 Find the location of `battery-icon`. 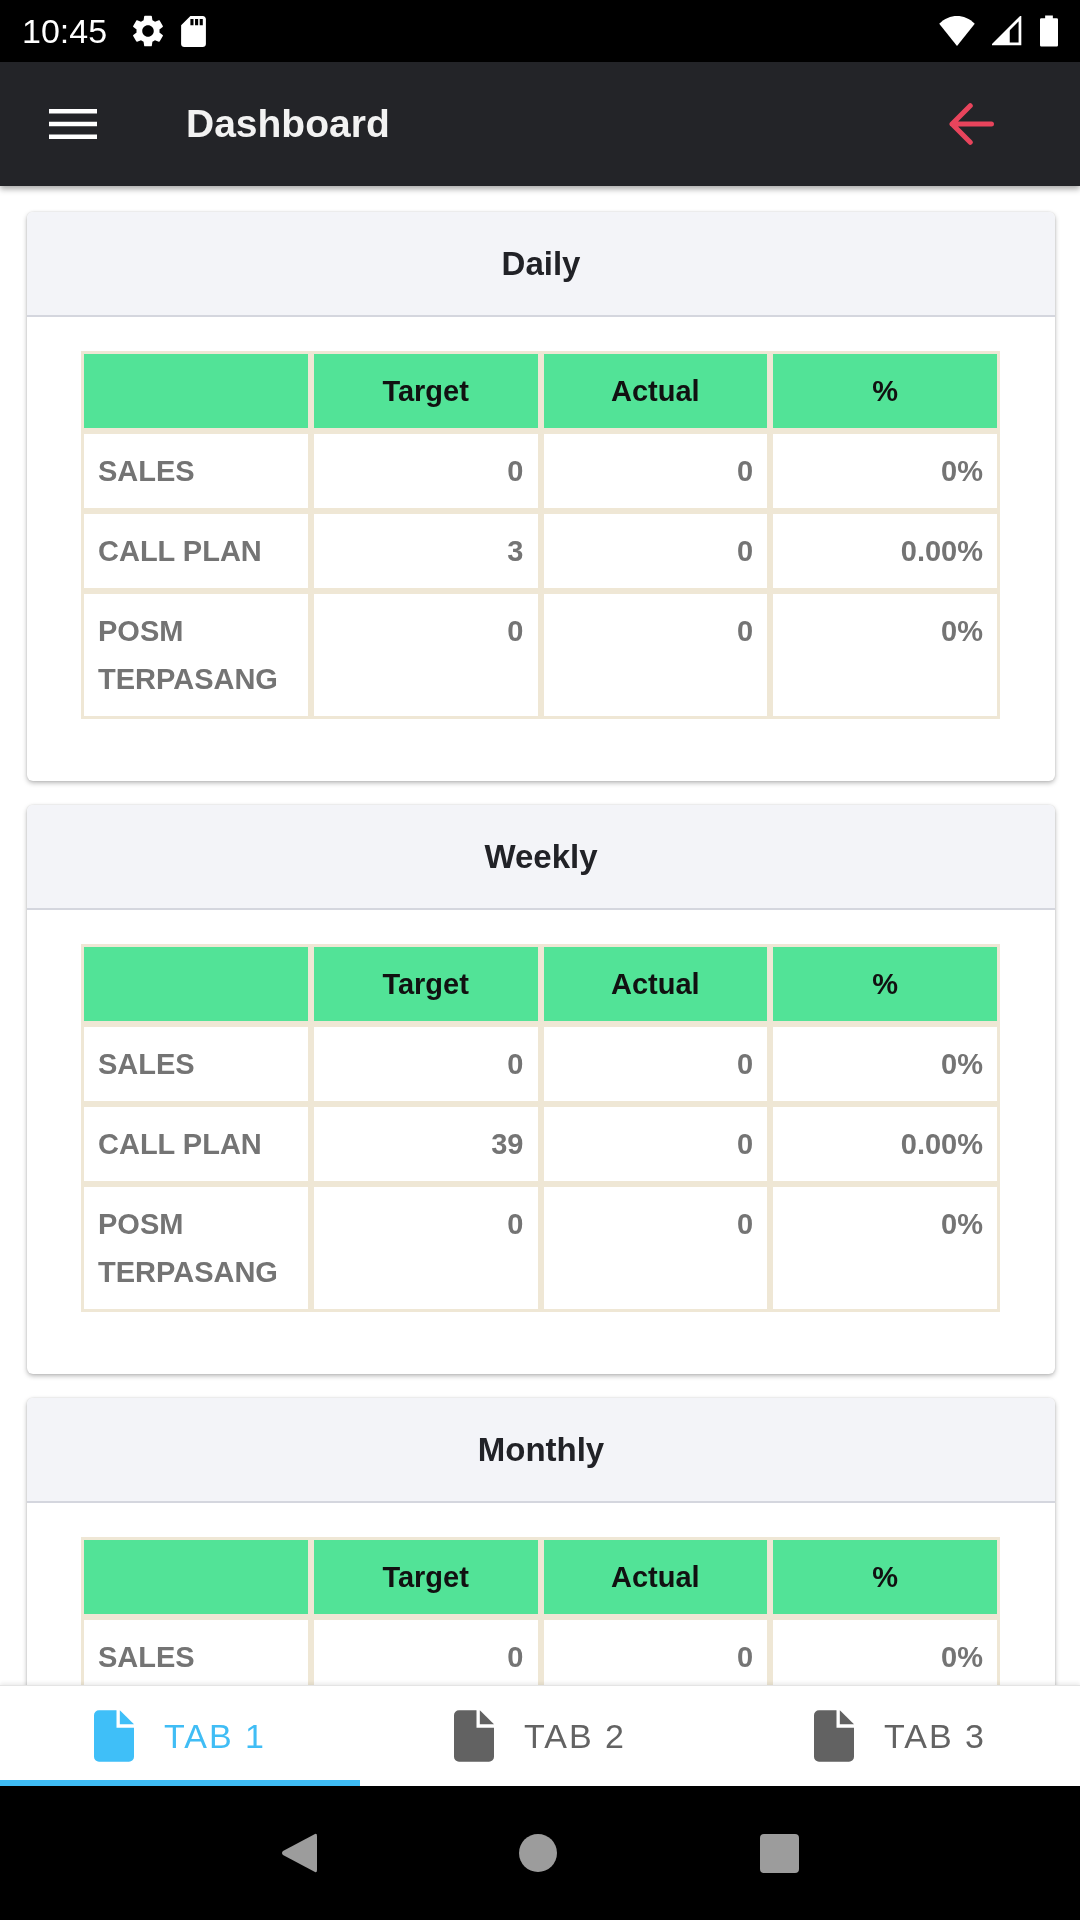

battery-icon is located at coordinates (1049, 31).